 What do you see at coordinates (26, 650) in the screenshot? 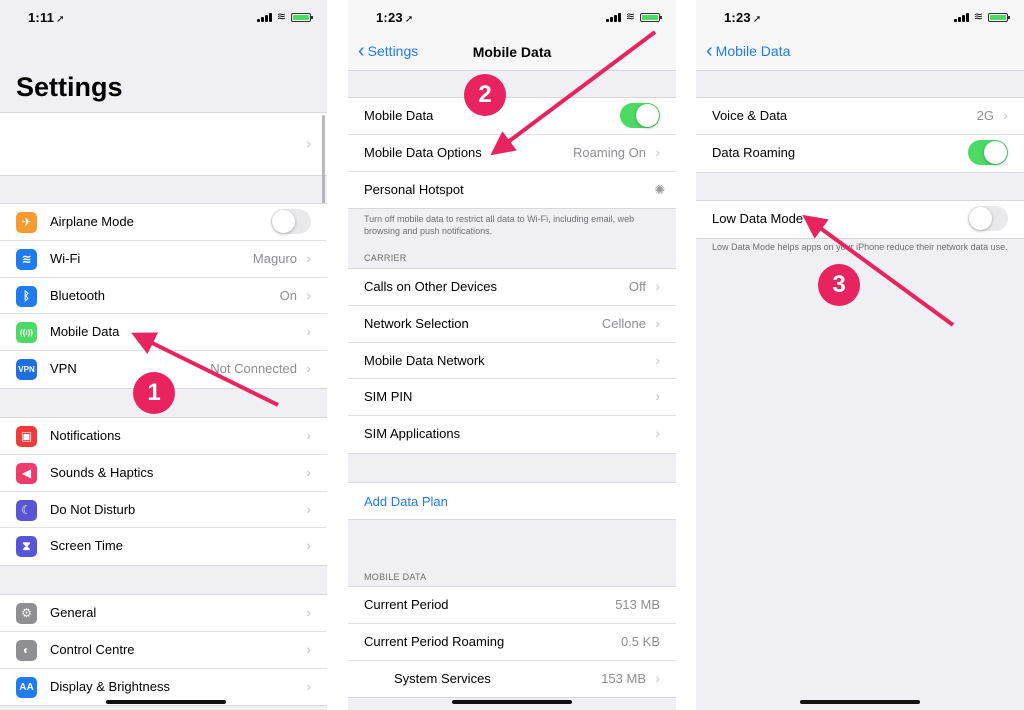
I see `switches-icon: ◐` at bounding box center [26, 650].